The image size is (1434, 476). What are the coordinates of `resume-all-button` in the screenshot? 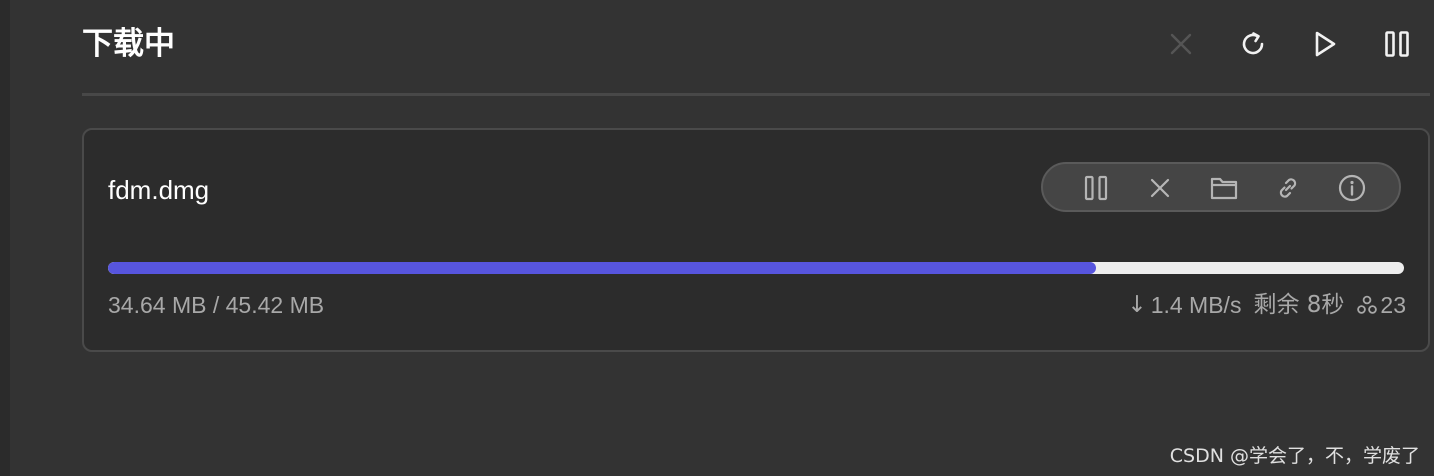 It's located at (1325, 44).